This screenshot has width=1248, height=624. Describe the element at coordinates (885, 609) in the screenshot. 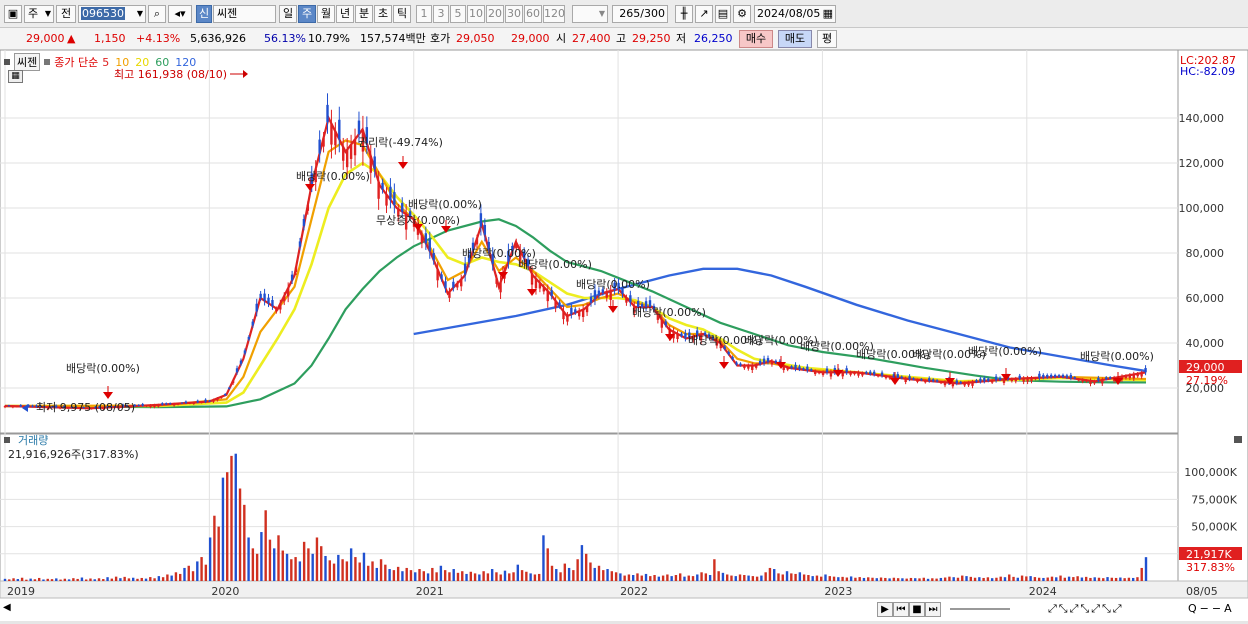

I see `play-icon: ▶` at that location.